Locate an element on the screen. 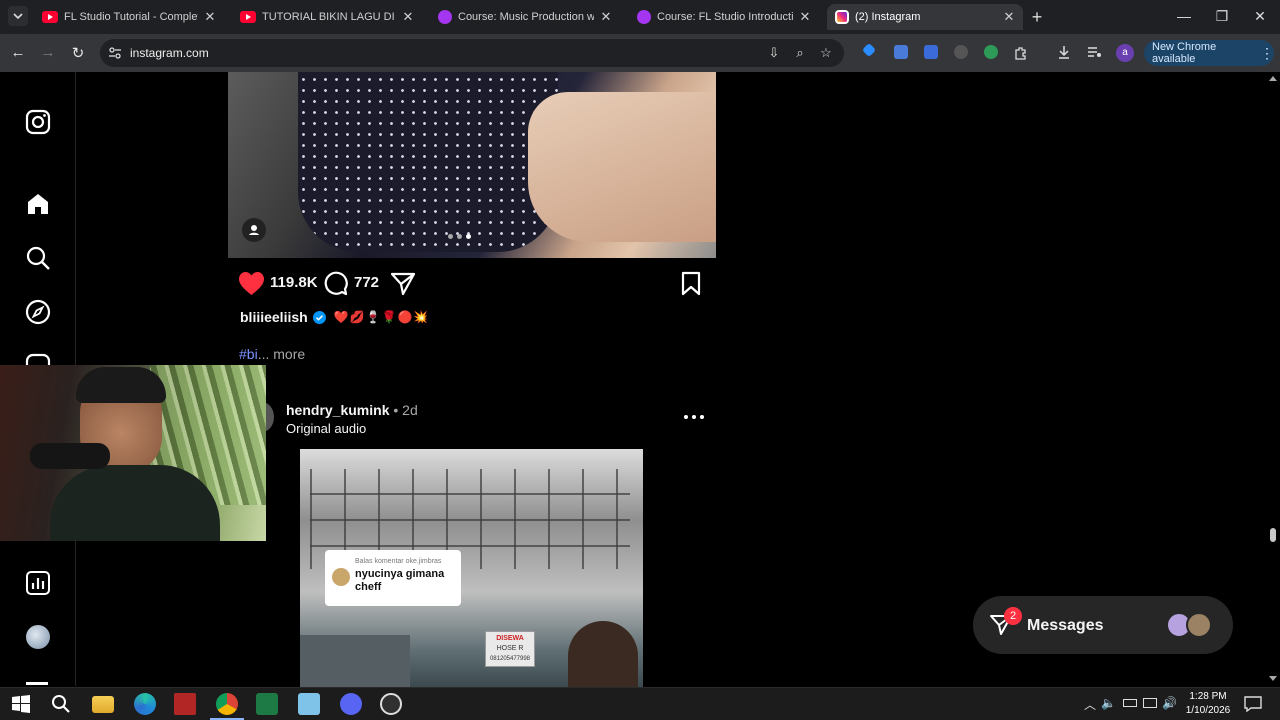 This screenshot has height=720, width=1280. extension-gray-icon is located at coordinates (961, 52).